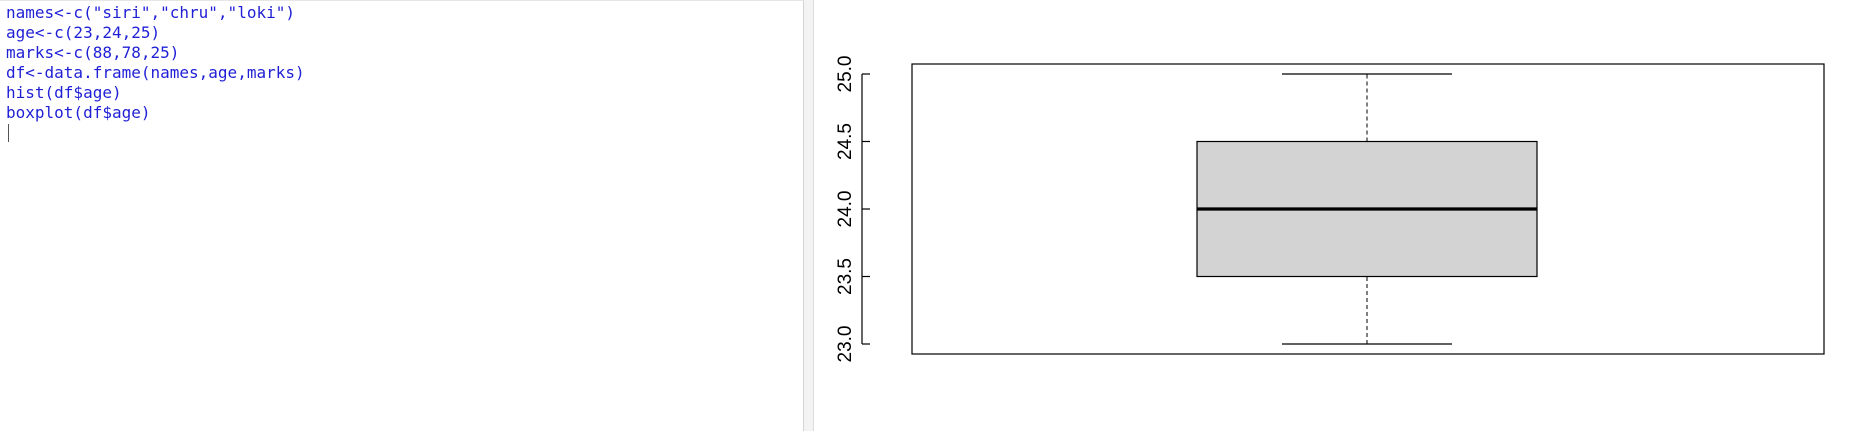 The height and width of the screenshot is (431, 1862). Describe the element at coordinates (155, 72) in the screenshot. I see `code-line: df<-data.frame(names,age,marks)` at that location.